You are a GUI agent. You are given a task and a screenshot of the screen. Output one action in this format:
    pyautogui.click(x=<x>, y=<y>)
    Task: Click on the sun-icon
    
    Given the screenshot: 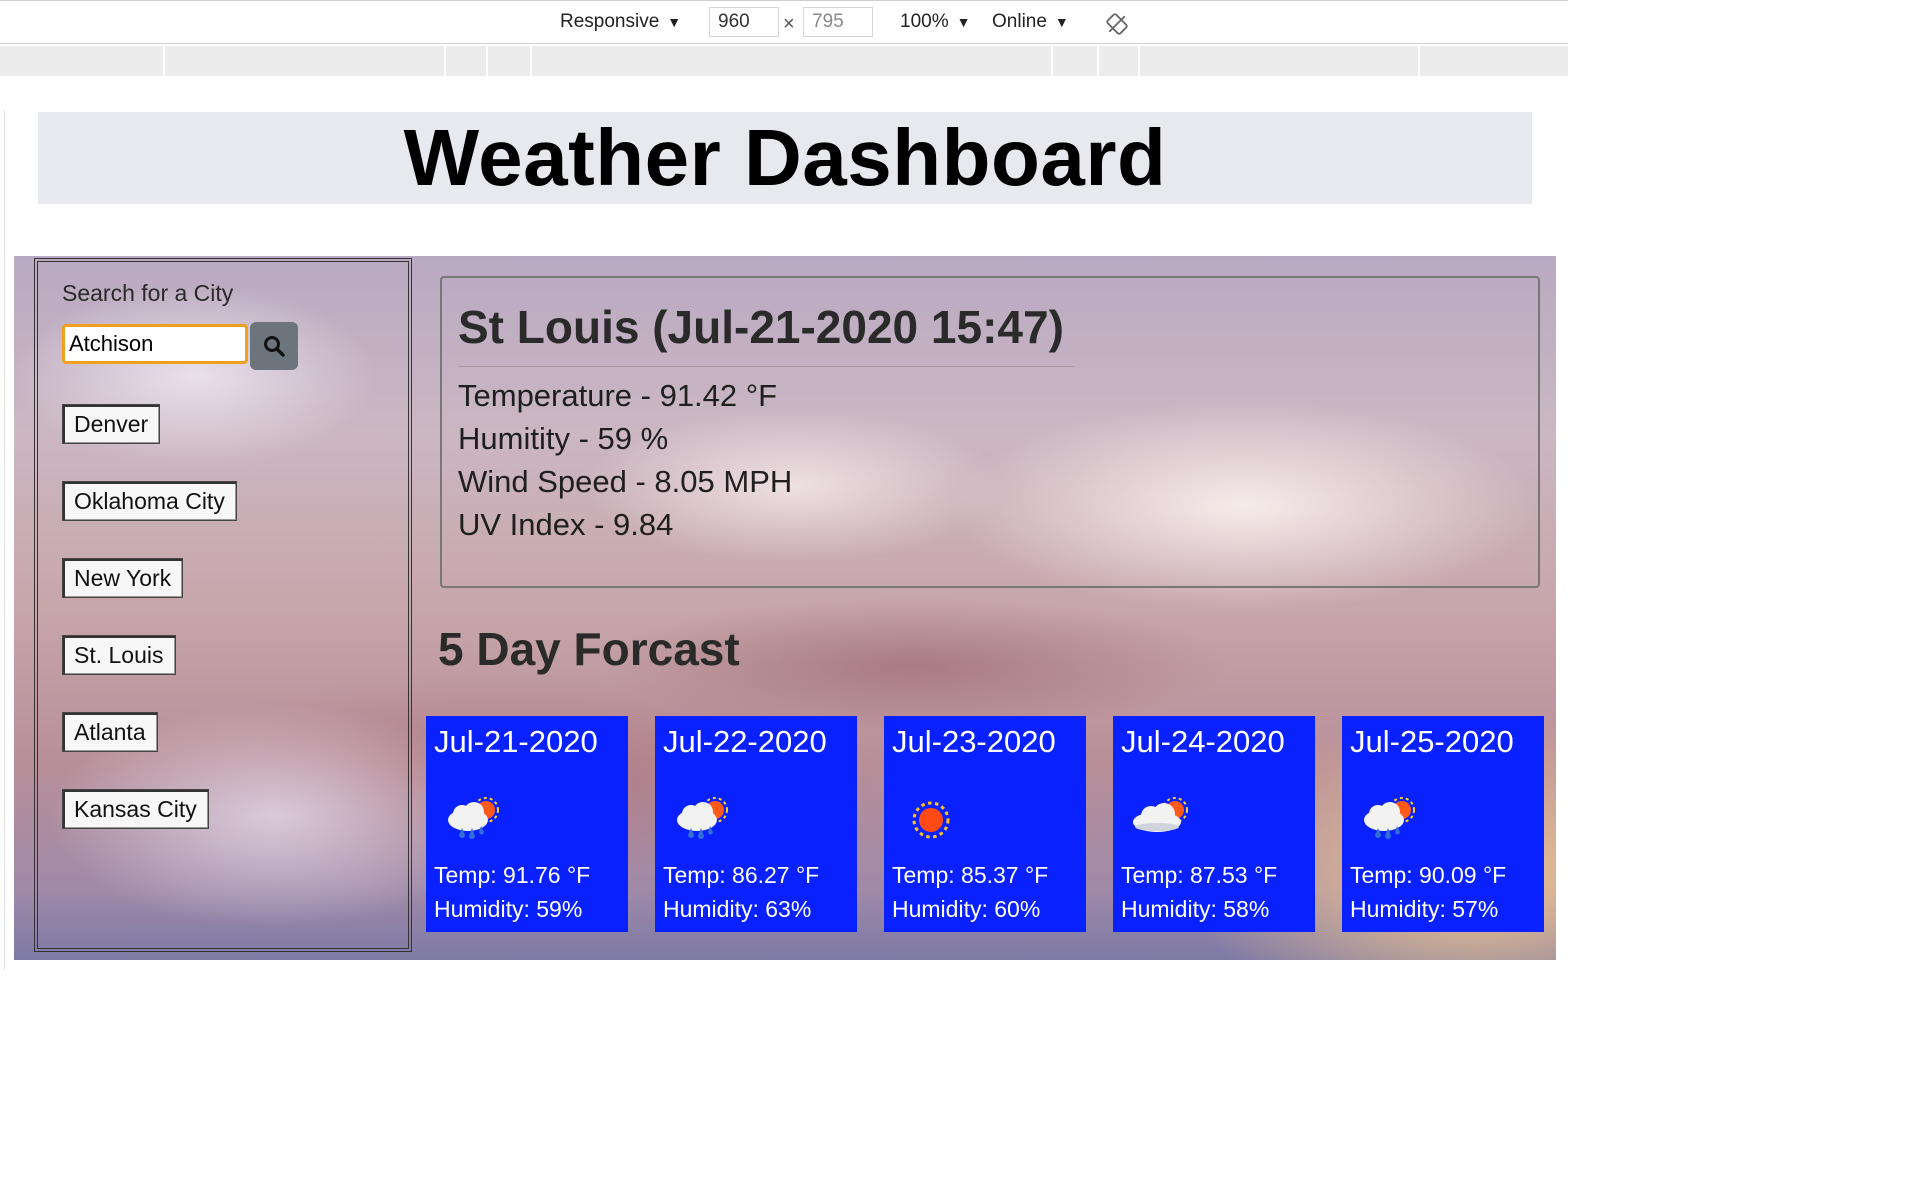 What is the action you would take?
    pyautogui.click(x=931, y=820)
    